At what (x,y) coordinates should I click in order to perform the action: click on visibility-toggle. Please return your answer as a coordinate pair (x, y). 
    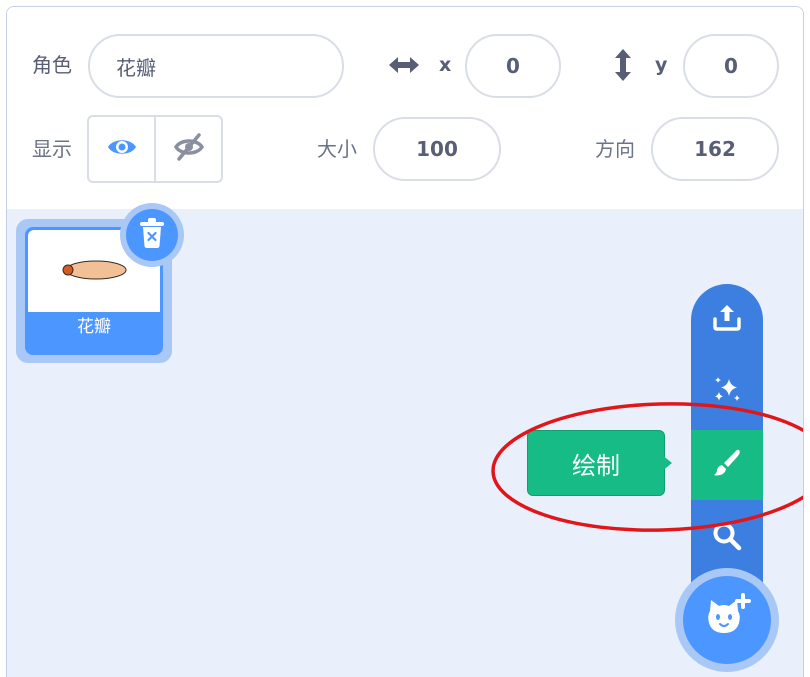
    Looking at the image, I should click on (155, 149).